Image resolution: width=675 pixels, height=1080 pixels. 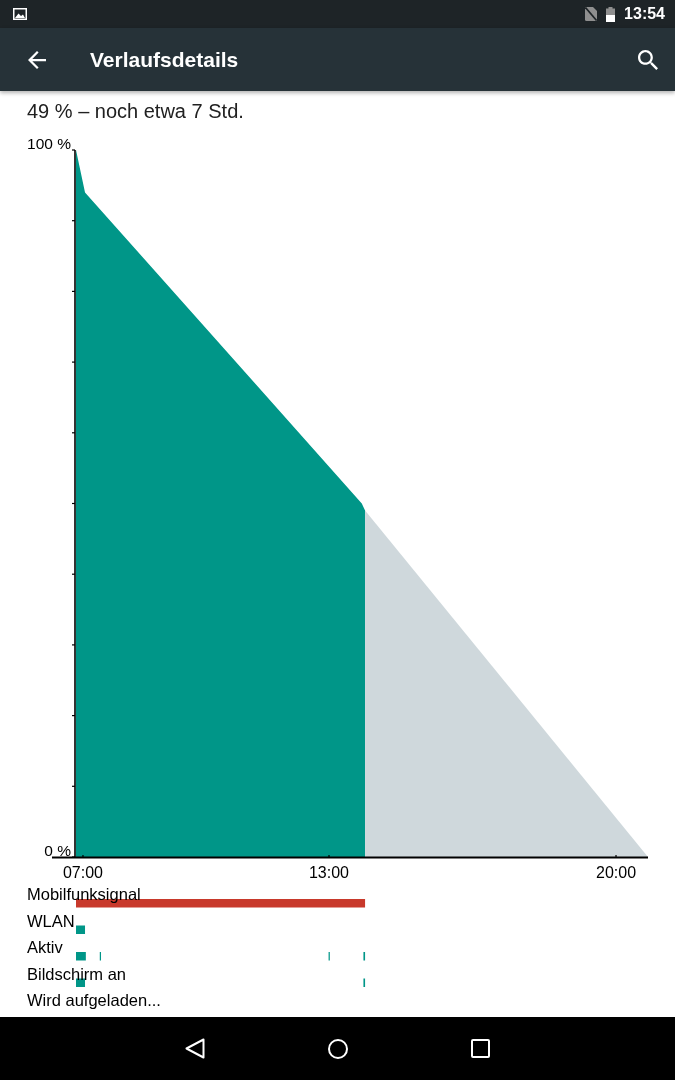 What do you see at coordinates (45, 947) in the screenshot?
I see `lane-label: Aktiv` at bounding box center [45, 947].